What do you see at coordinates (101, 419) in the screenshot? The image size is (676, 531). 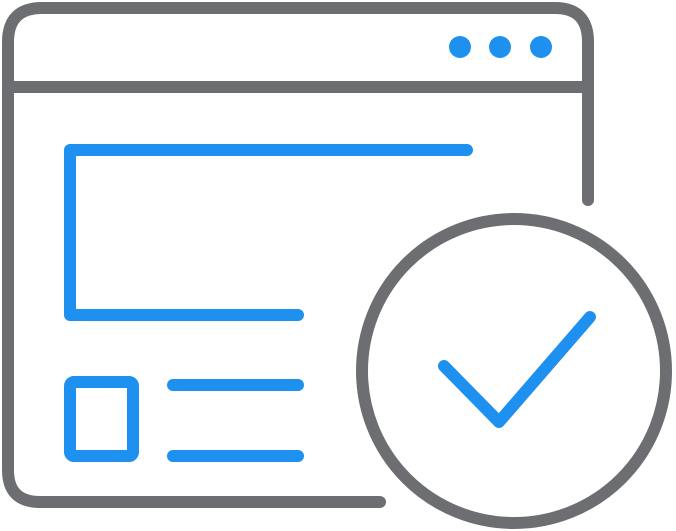 I see `image-thumbnail-icon` at bounding box center [101, 419].